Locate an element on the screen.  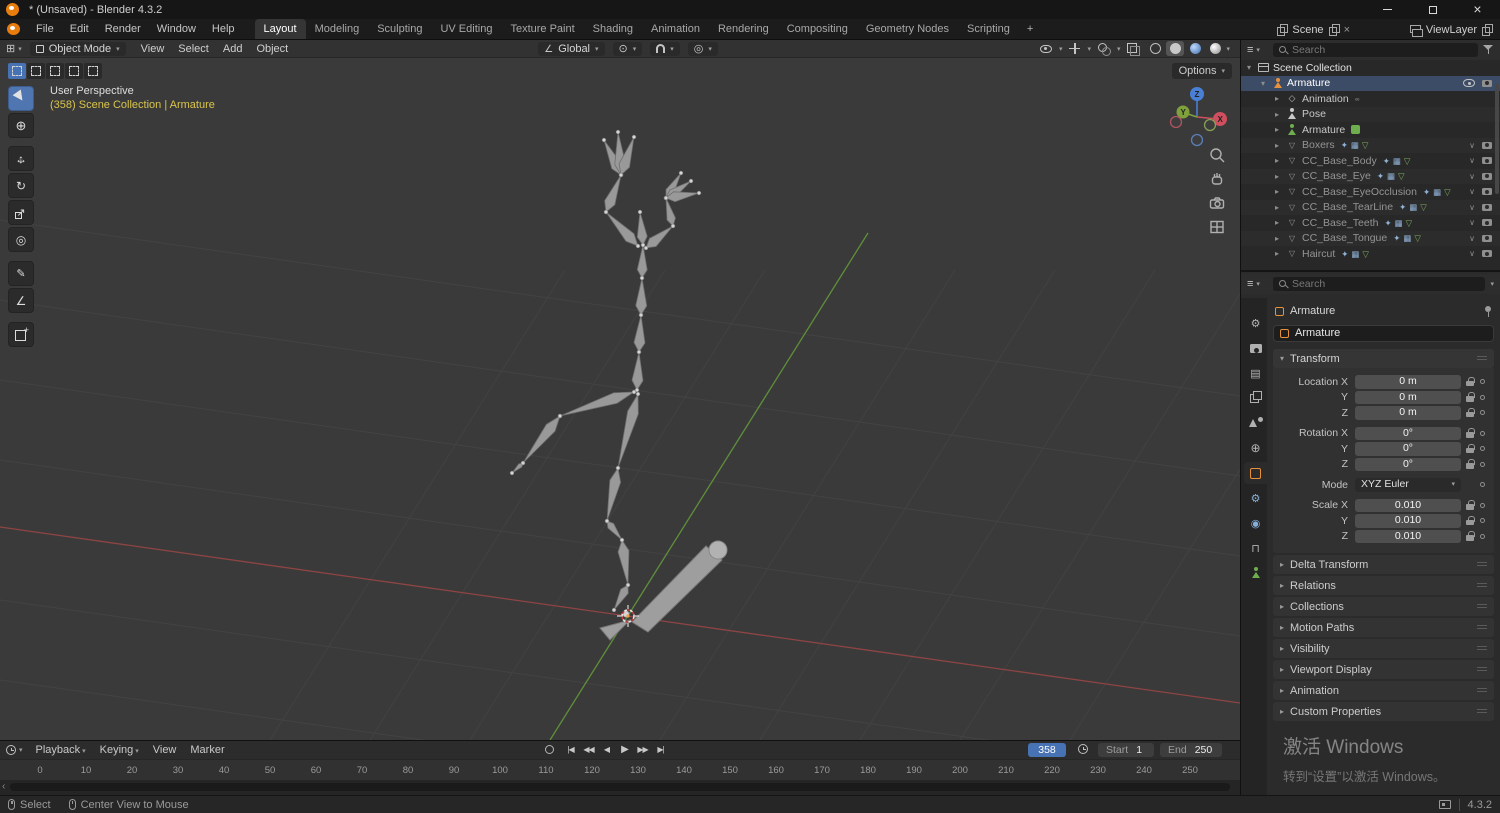
navigation-gizmo: Z X Y is located at coordinates (1197, 117).